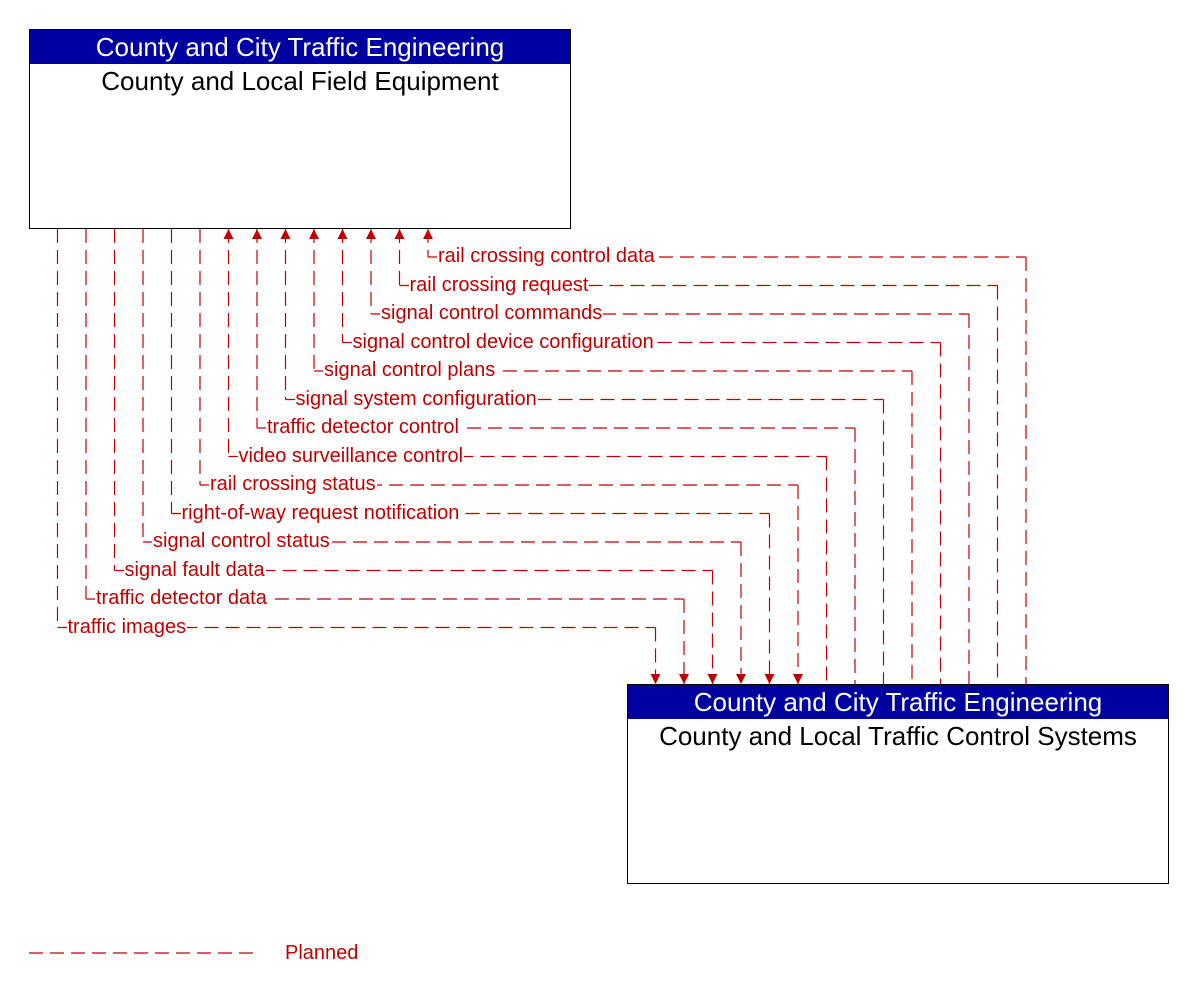 The width and height of the screenshot is (1192, 997). Describe the element at coordinates (363, 427) in the screenshot. I see `flow-label: traffic detector control` at that location.